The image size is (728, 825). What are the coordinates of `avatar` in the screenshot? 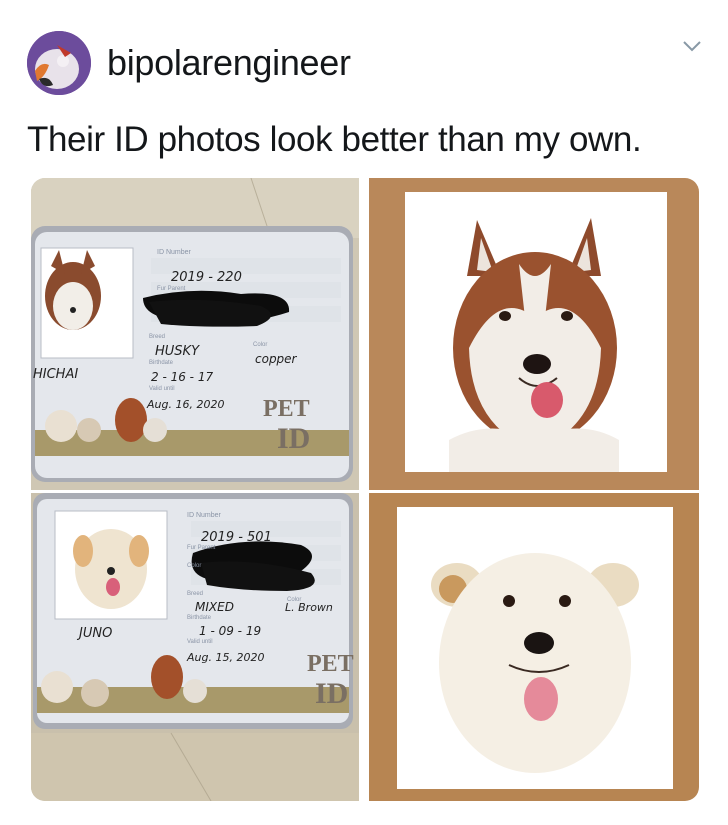 It's located at (59, 63).